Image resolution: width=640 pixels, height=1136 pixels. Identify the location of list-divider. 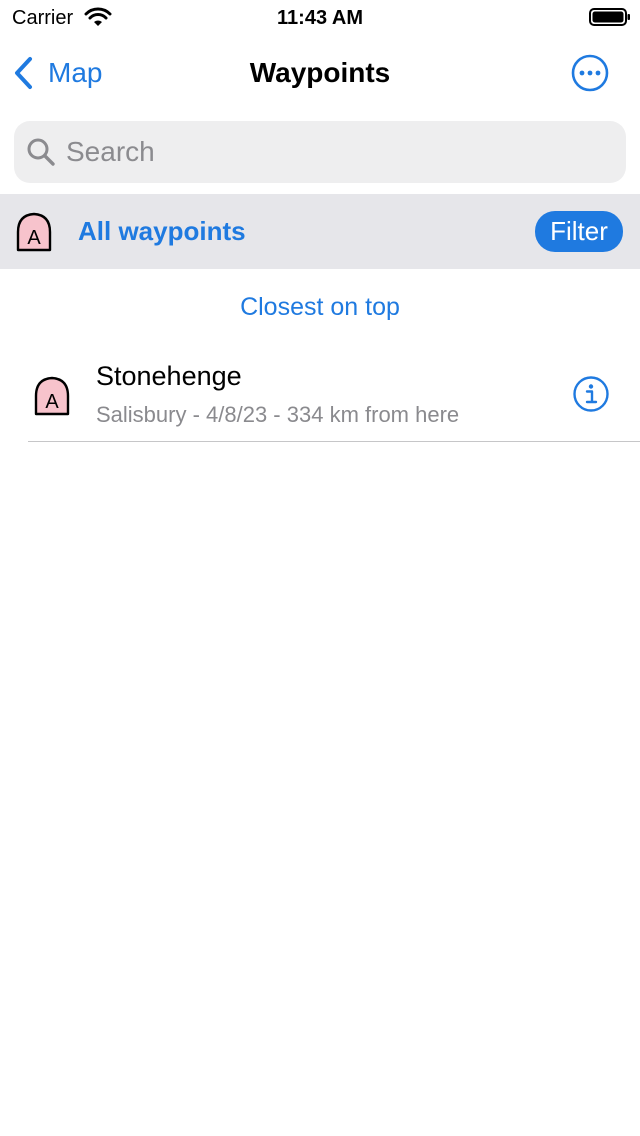
(334, 441).